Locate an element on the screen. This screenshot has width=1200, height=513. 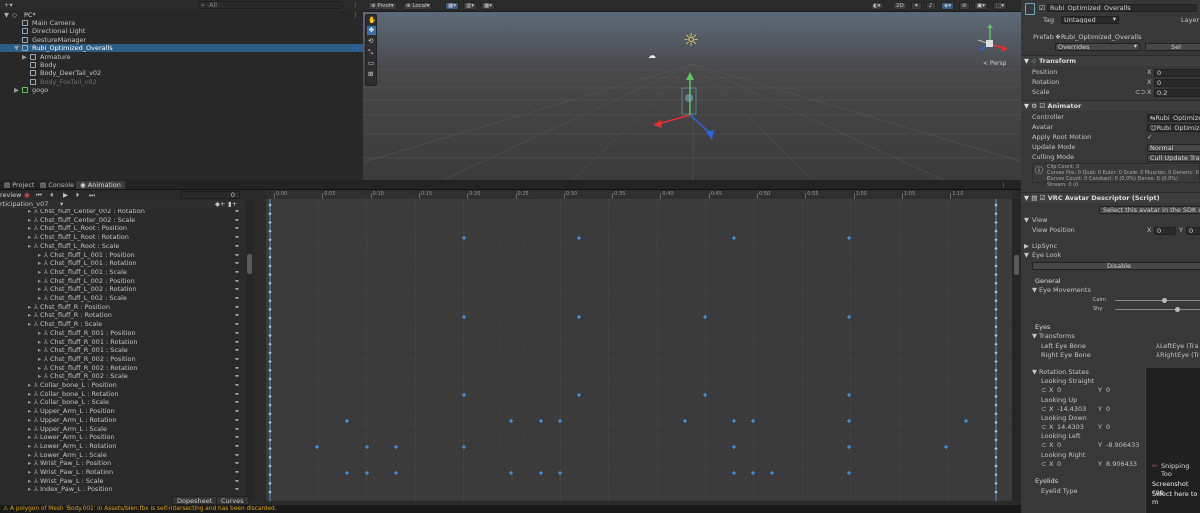
looking-left-y: -8.906433 is located at coordinates (1122, 445).